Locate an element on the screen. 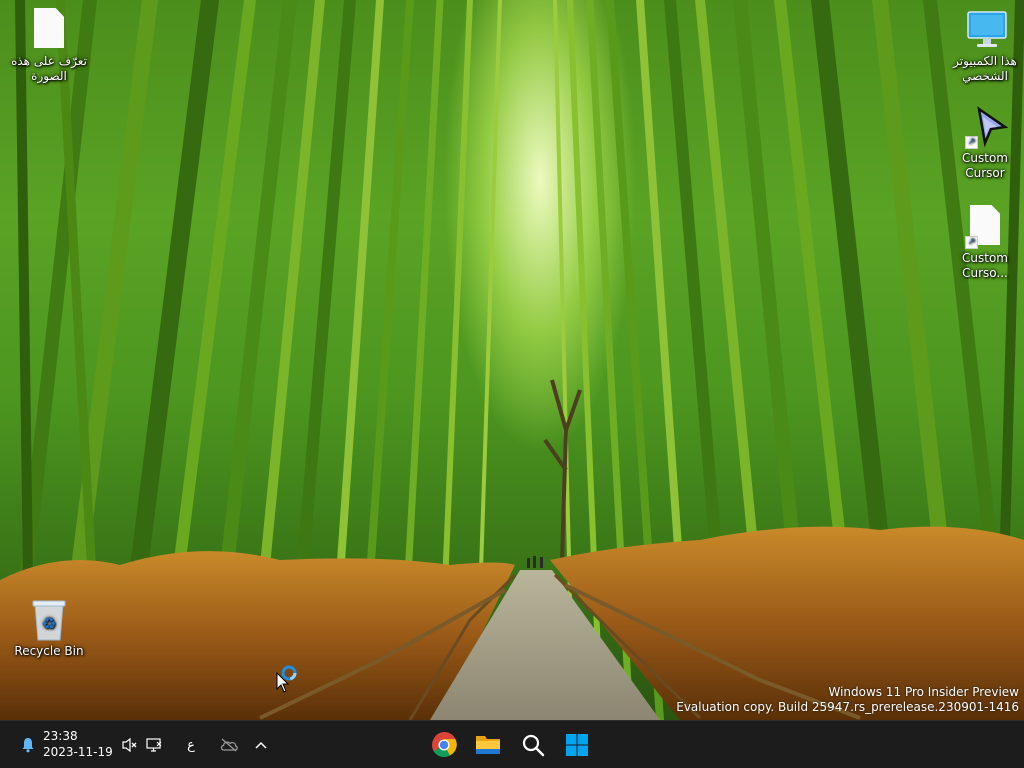 The image size is (1024, 768). chevron-up-icon is located at coordinates (261, 745).